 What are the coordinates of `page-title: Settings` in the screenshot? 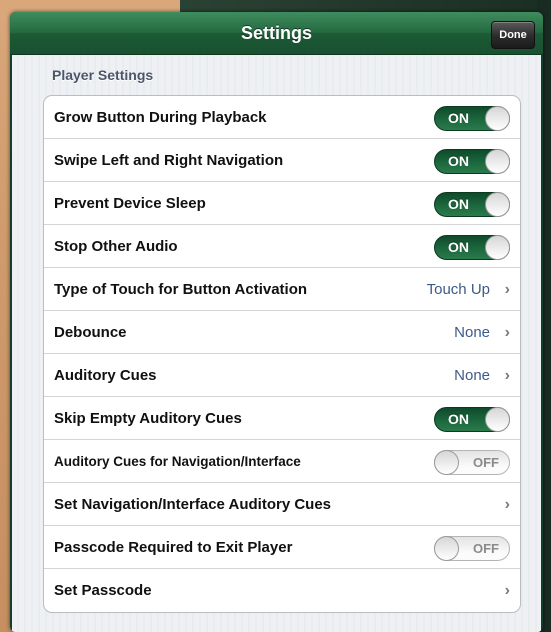 It's located at (276, 33).